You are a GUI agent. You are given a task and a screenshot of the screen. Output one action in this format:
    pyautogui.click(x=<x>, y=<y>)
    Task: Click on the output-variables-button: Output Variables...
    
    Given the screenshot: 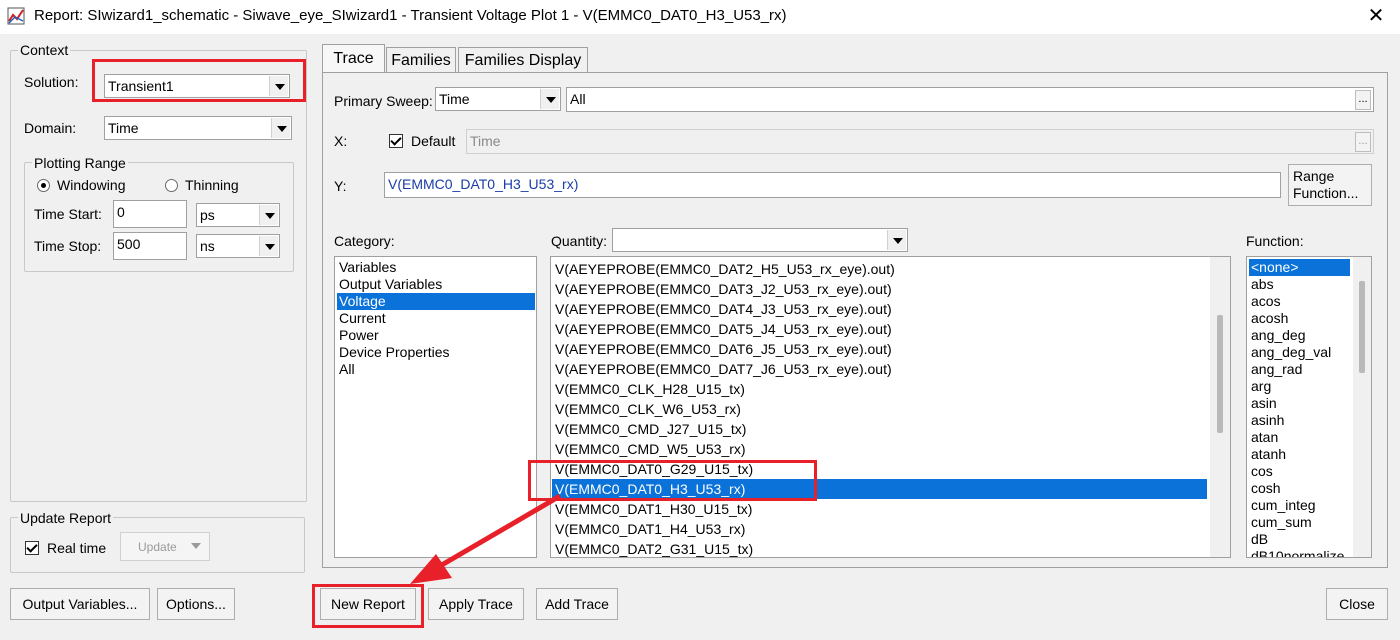 What is the action you would take?
    pyautogui.click(x=80, y=604)
    